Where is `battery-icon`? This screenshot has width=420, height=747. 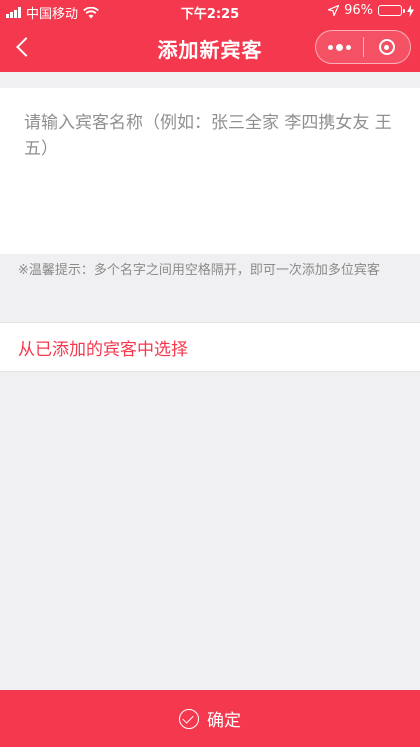 battery-icon is located at coordinates (391, 10).